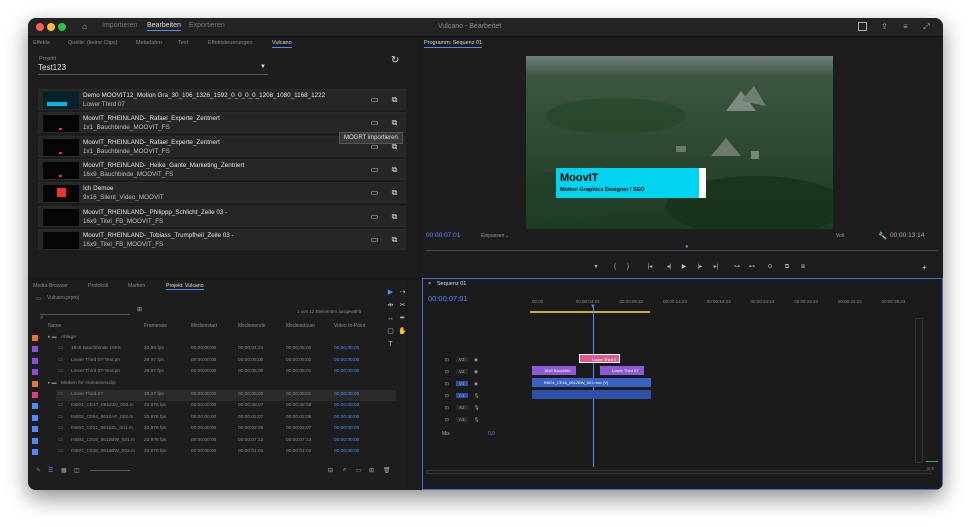 The width and height of the screenshot is (970, 527). Describe the element at coordinates (593, 307) in the screenshot. I see `playhead-icon: ▼` at that location.